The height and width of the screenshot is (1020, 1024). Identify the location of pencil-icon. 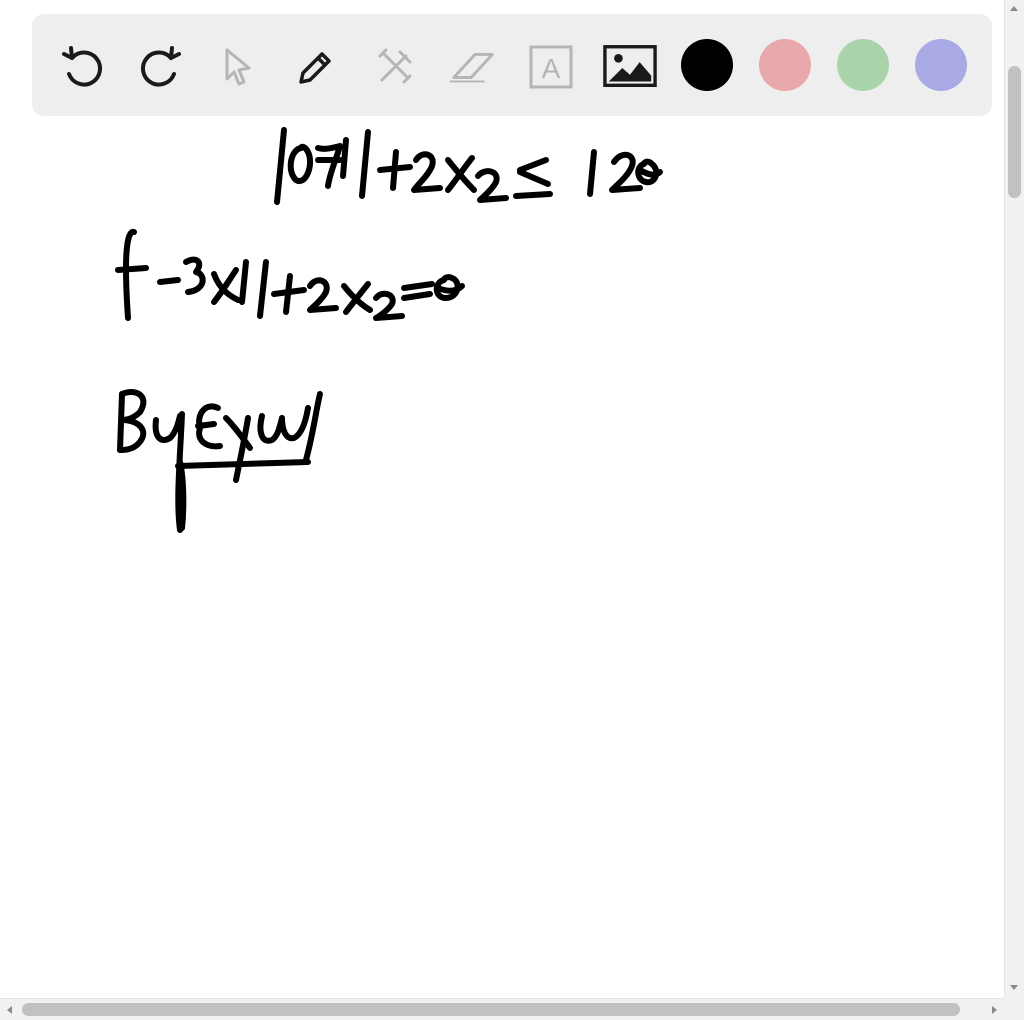
(315, 68).